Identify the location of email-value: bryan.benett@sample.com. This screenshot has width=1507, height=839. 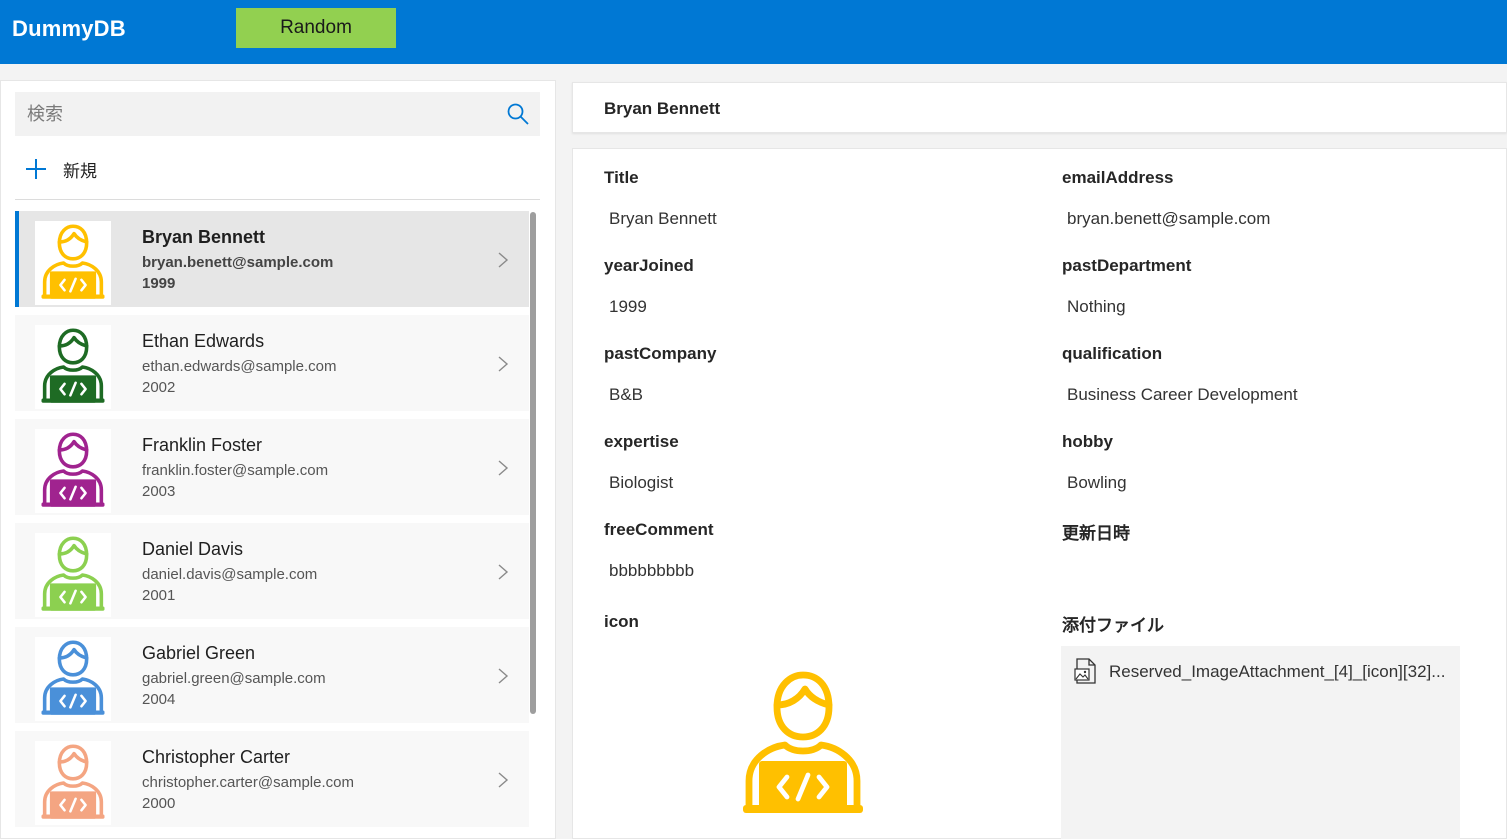
(1169, 218).